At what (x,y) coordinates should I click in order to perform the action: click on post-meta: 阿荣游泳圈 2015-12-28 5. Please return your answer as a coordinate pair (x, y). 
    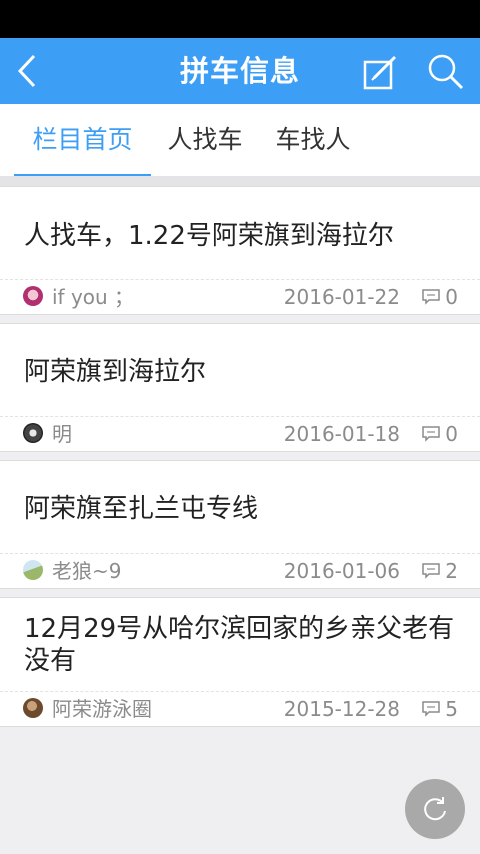
    Looking at the image, I should click on (240, 709).